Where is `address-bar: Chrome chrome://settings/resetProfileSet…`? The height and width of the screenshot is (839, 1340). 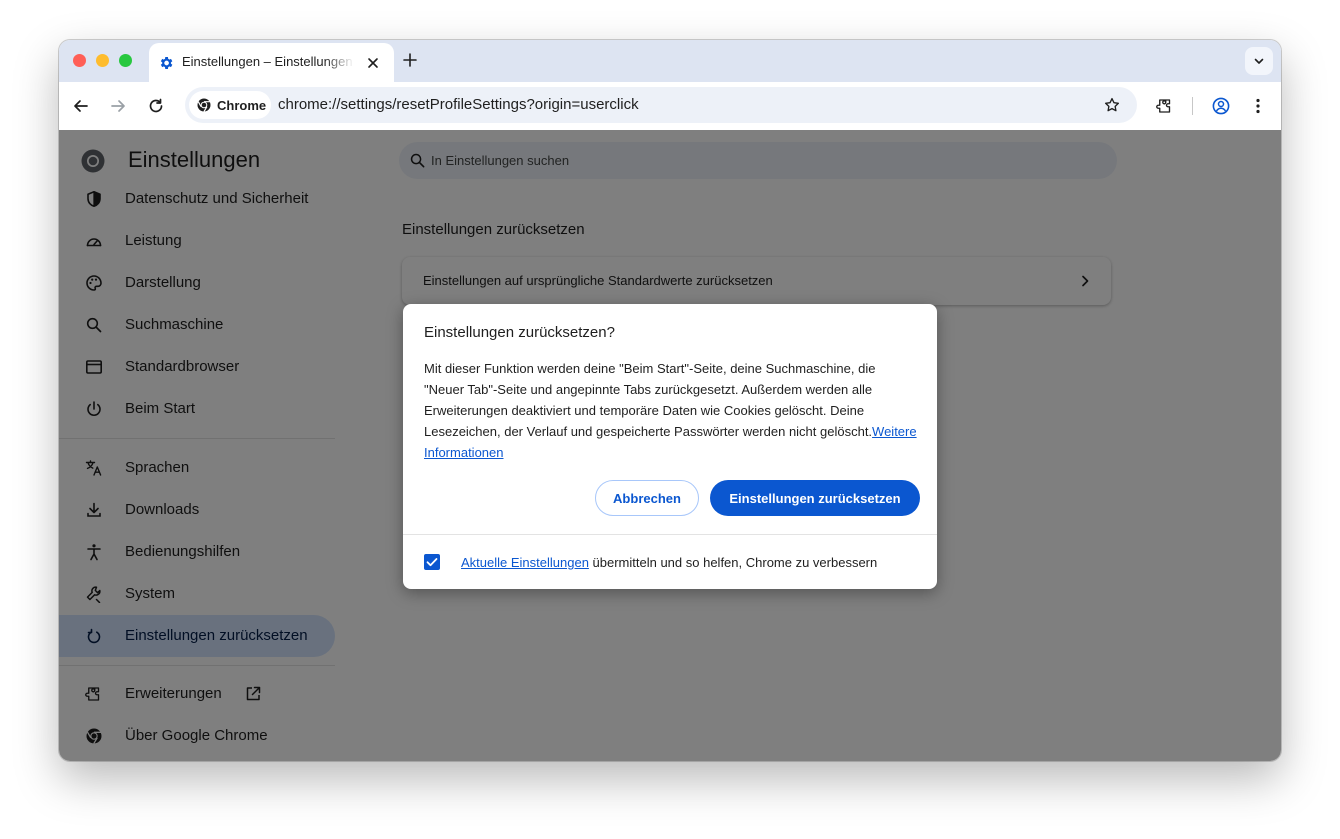 address-bar: Chrome chrome://settings/resetProfileSet… is located at coordinates (661, 105).